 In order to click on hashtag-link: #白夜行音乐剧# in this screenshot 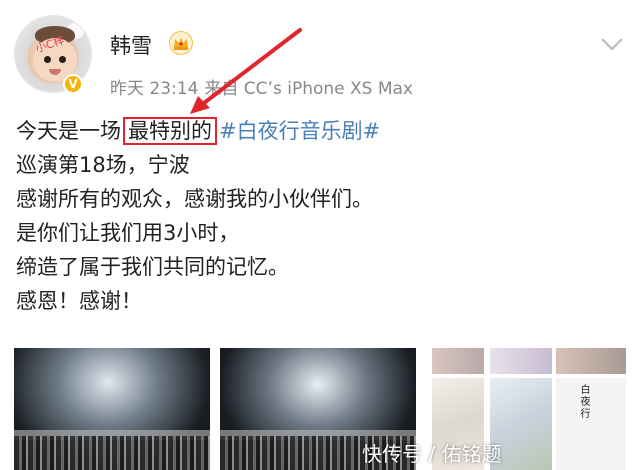, I will do `click(299, 131)`.